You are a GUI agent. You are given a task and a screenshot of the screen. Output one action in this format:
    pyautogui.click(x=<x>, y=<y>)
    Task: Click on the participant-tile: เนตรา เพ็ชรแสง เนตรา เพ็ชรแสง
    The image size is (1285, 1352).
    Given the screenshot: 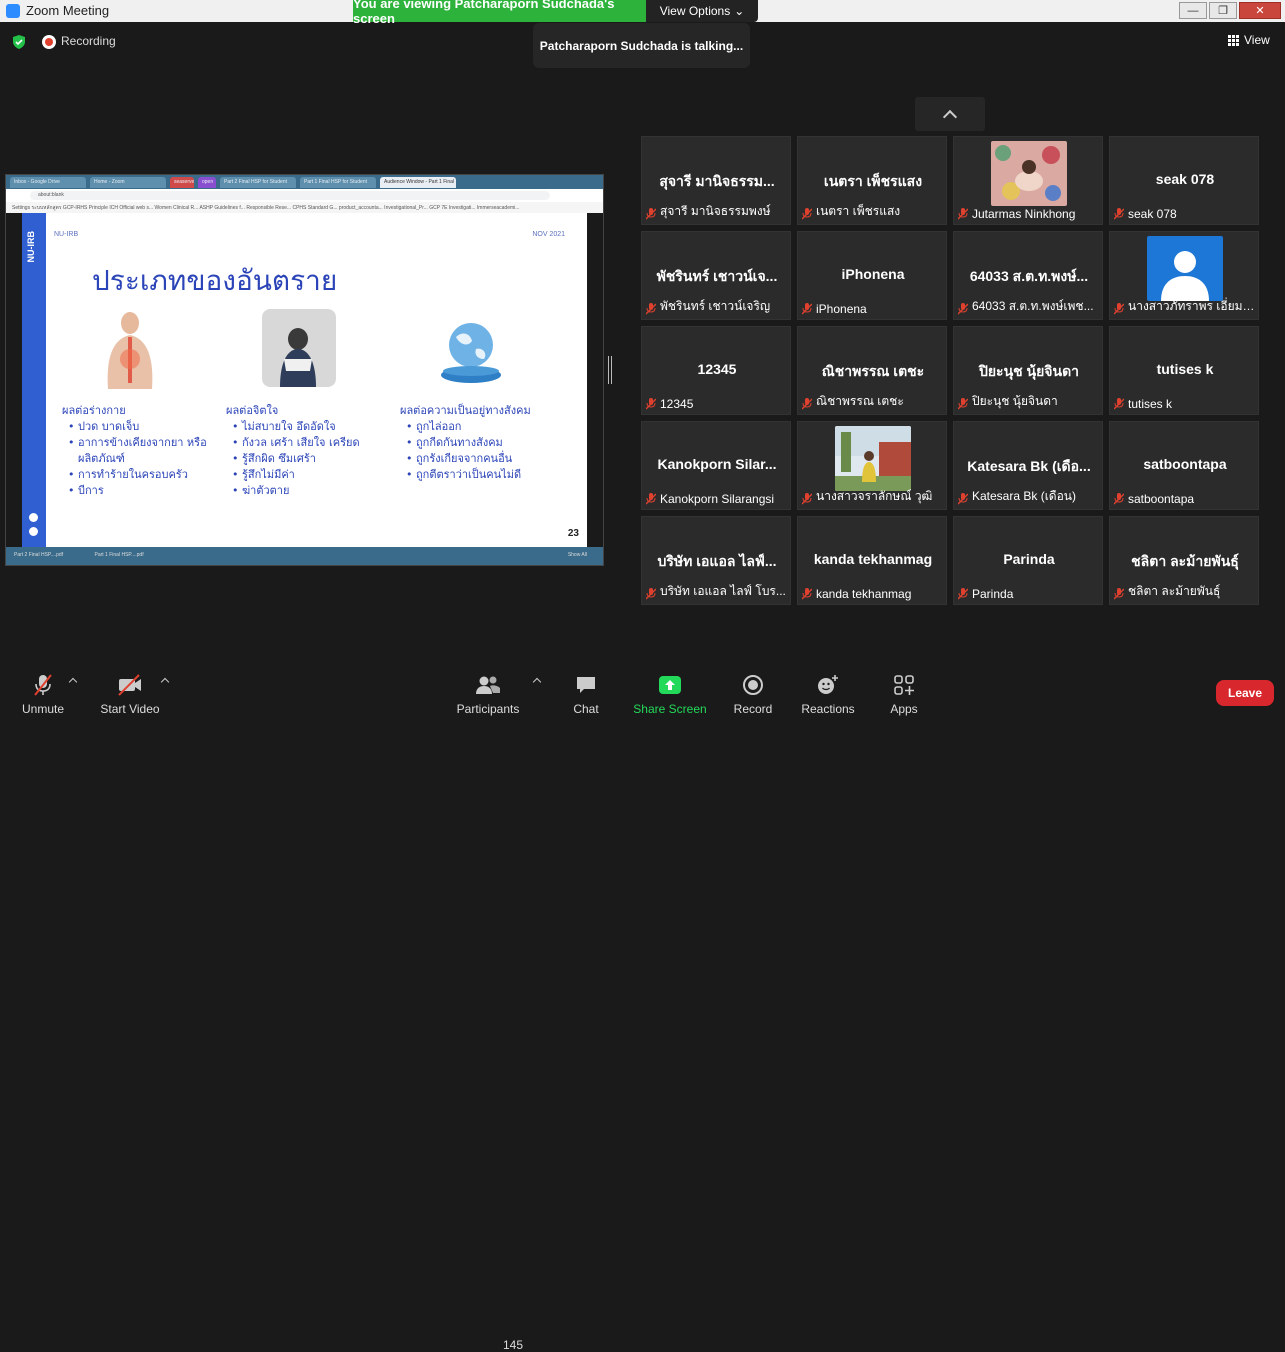 What is the action you would take?
    pyautogui.click(x=872, y=180)
    